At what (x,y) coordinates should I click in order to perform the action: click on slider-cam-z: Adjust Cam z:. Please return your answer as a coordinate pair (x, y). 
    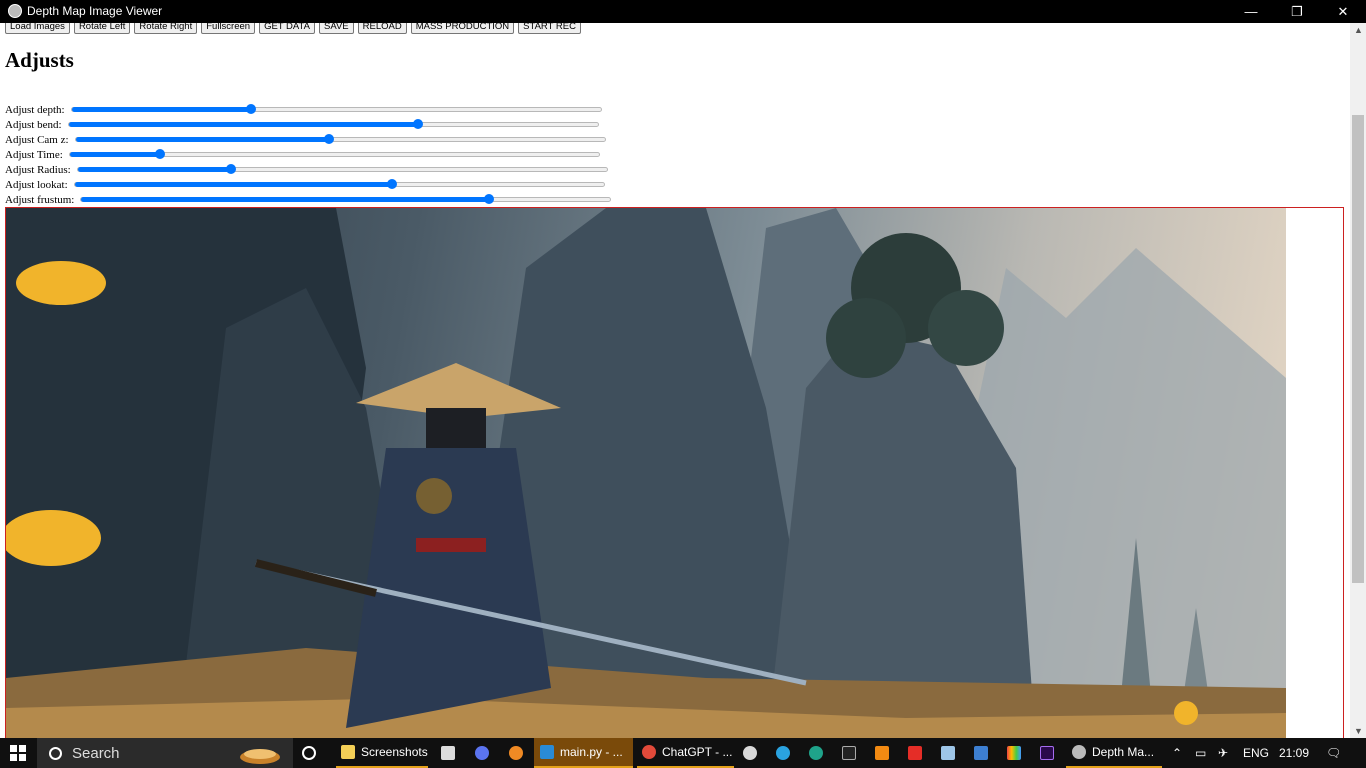
    Looking at the image, I should click on (305, 139).